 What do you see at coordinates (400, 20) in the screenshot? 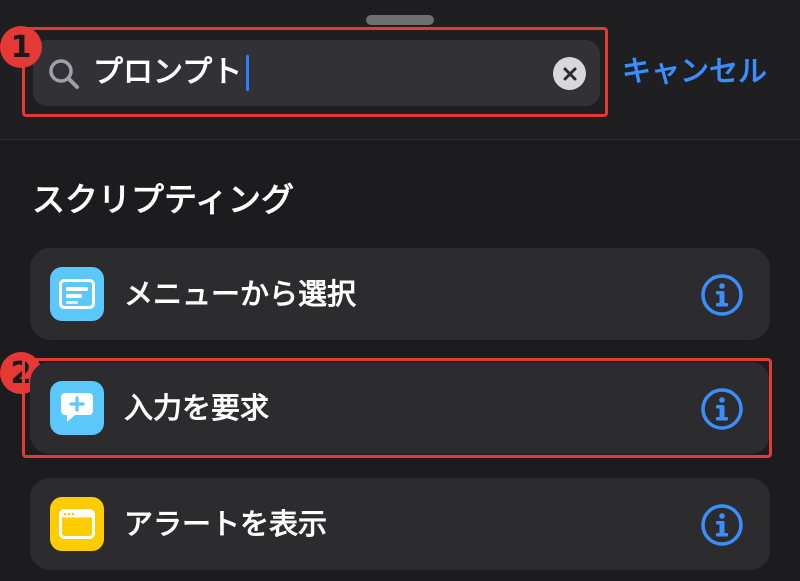
I see `sheet-grabber` at bounding box center [400, 20].